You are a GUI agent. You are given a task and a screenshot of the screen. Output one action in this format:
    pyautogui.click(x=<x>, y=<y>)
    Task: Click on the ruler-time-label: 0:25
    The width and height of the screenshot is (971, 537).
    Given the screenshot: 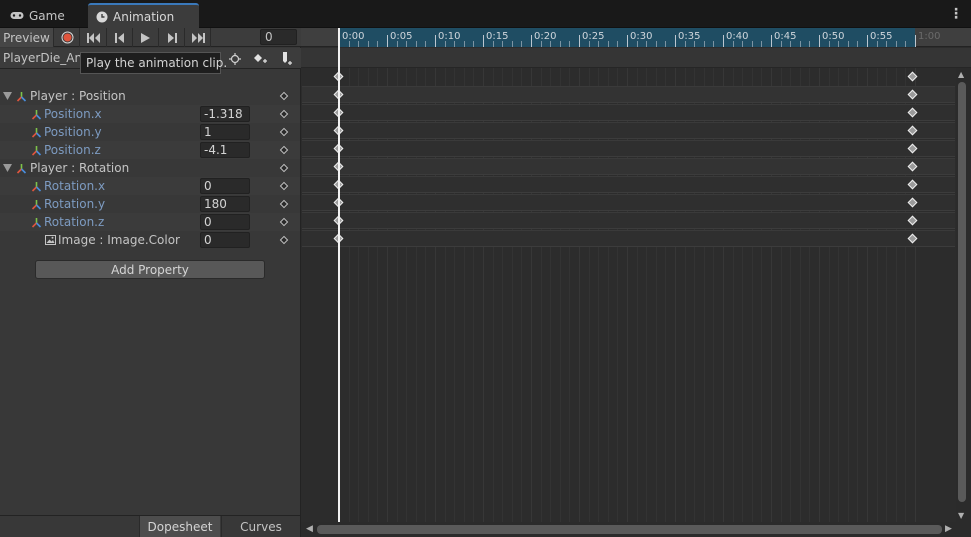 What is the action you would take?
    pyautogui.click(x=593, y=36)
    